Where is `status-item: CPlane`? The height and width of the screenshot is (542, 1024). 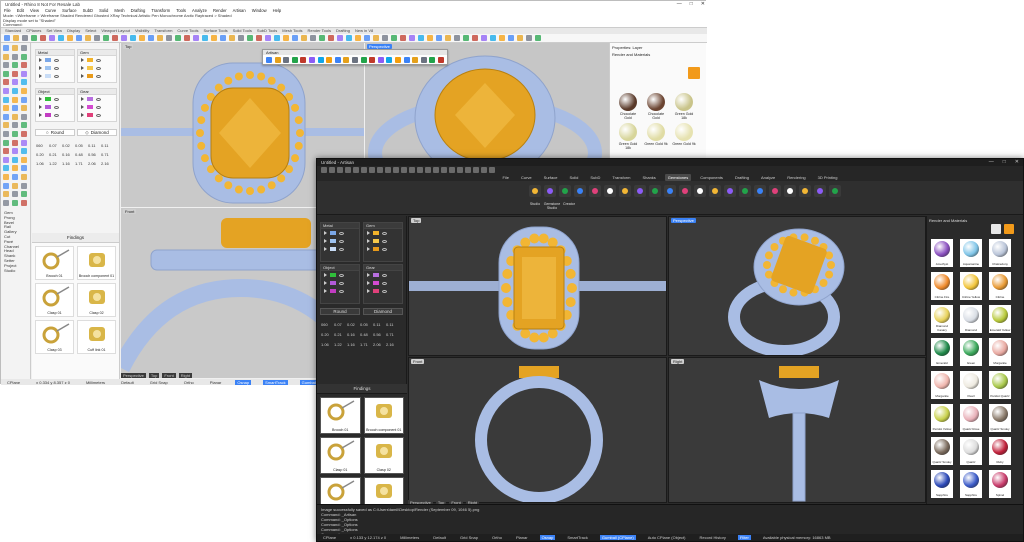
status-item: CPlane is located at coordinates (329, 537).